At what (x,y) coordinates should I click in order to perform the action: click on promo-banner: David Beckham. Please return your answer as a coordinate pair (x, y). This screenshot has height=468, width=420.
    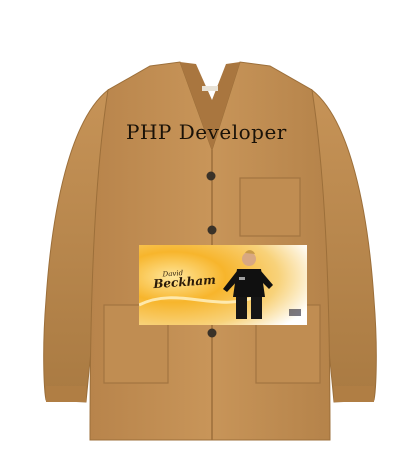
    Looking at the image, I should click on (223, 285).